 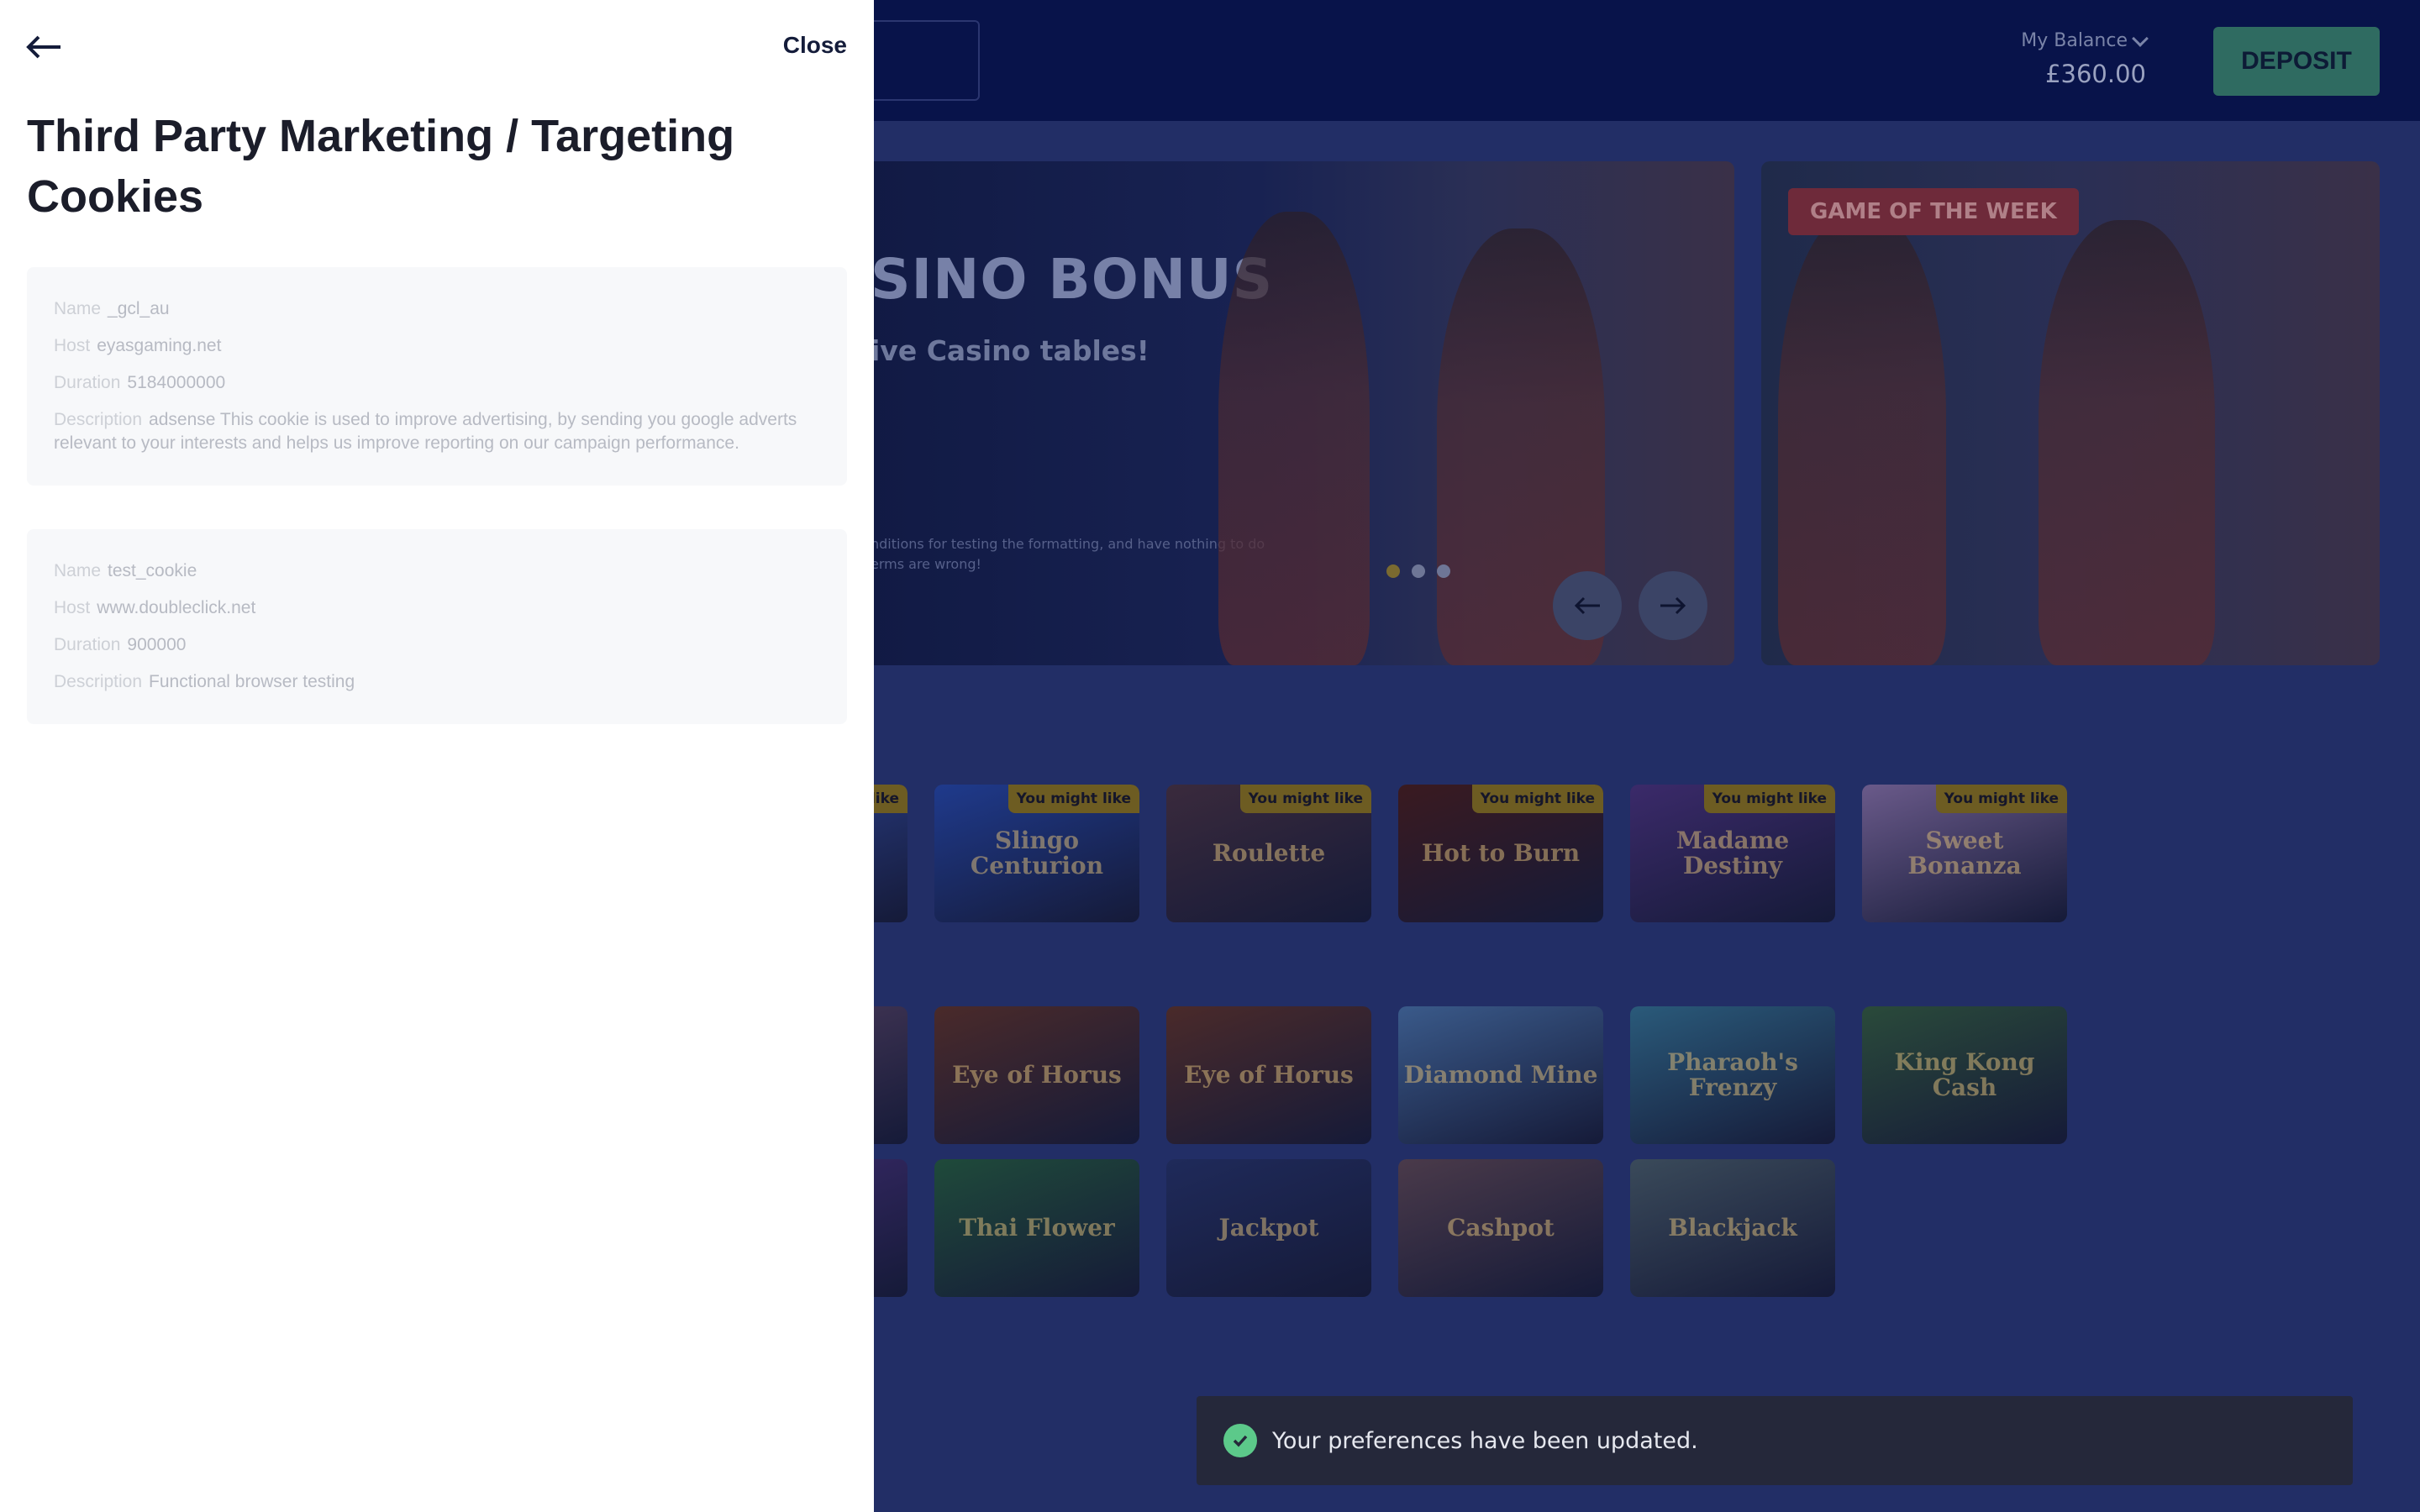 I want to click on game-title: Madame Destiny, so click(x=1733, y=853).